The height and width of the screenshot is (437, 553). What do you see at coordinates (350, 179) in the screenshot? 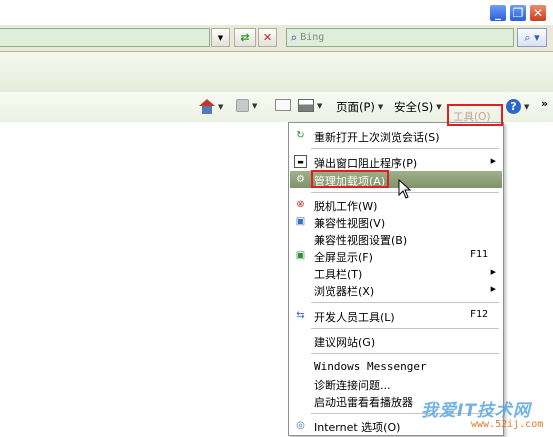
I see `annotation-highlight-box` at bounding box center [350, 179].